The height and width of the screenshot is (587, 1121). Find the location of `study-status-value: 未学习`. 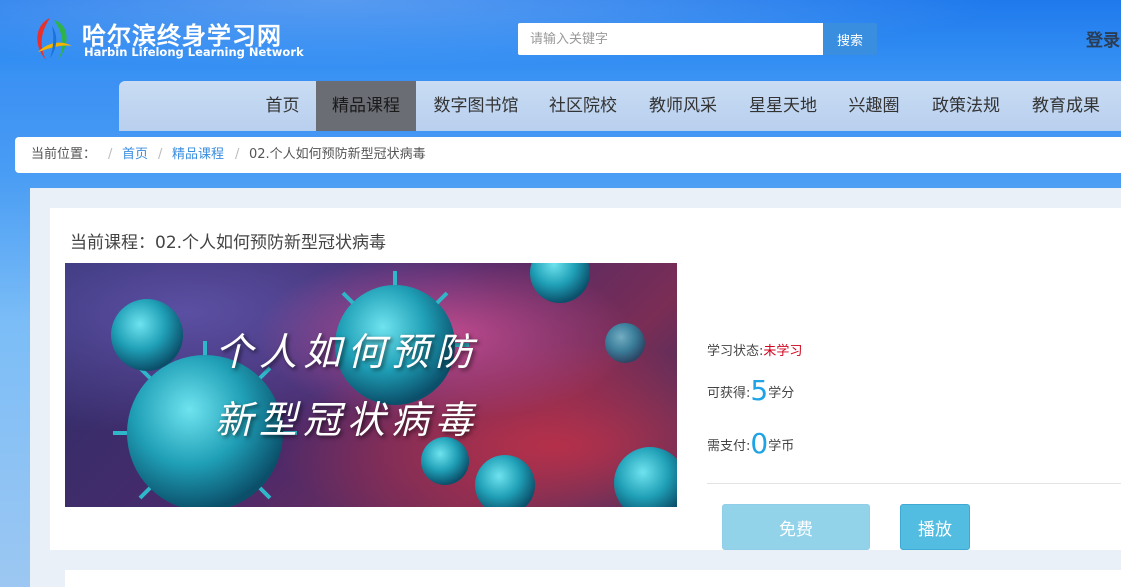

study-status-value: 未学习 is located at coordinates (783, 351).